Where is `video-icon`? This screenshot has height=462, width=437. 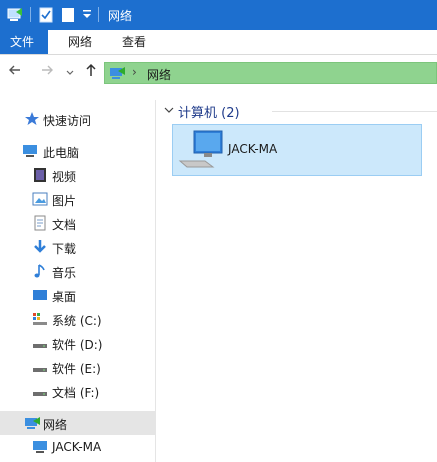 video-icon is located at coordinates (40, 175).